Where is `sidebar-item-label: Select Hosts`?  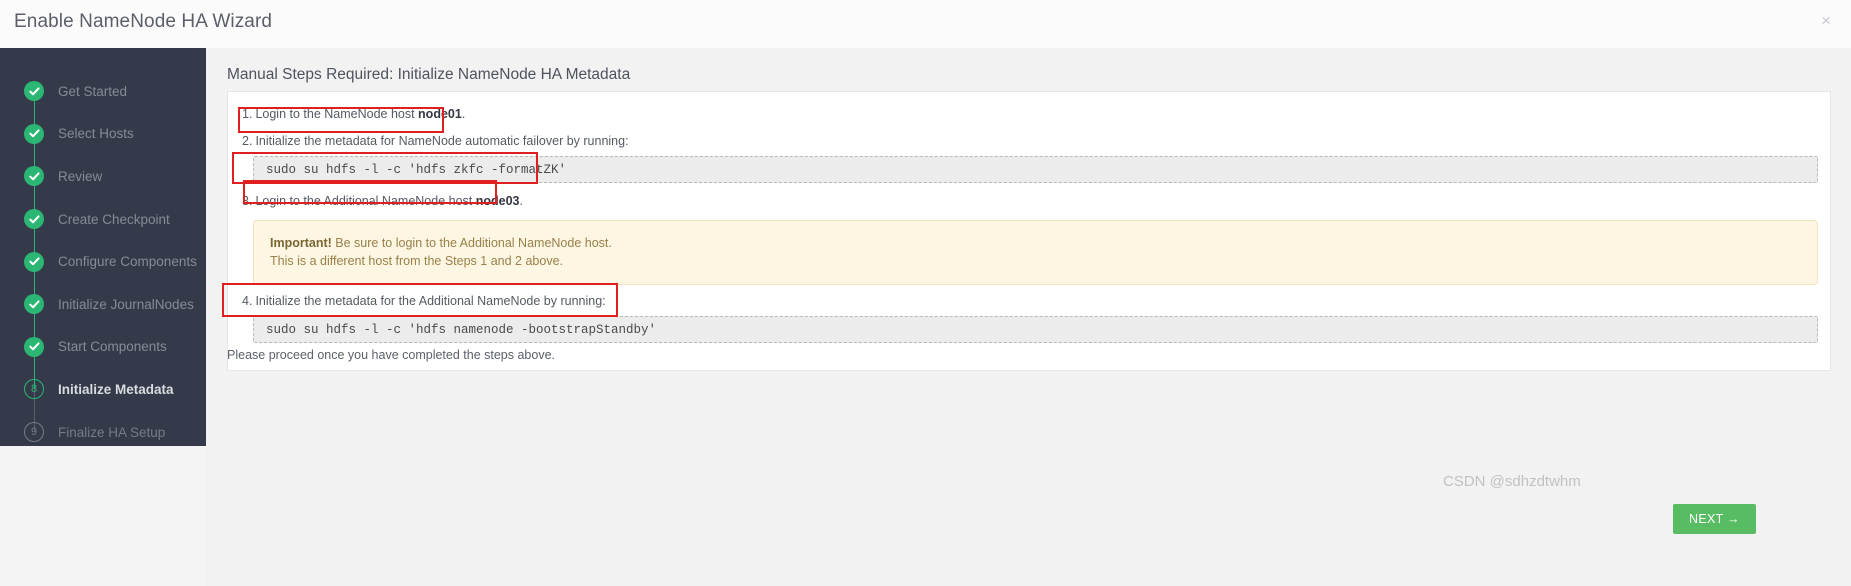
sidebar-item-label: Select Hosts is located at coordinates (96, 134).